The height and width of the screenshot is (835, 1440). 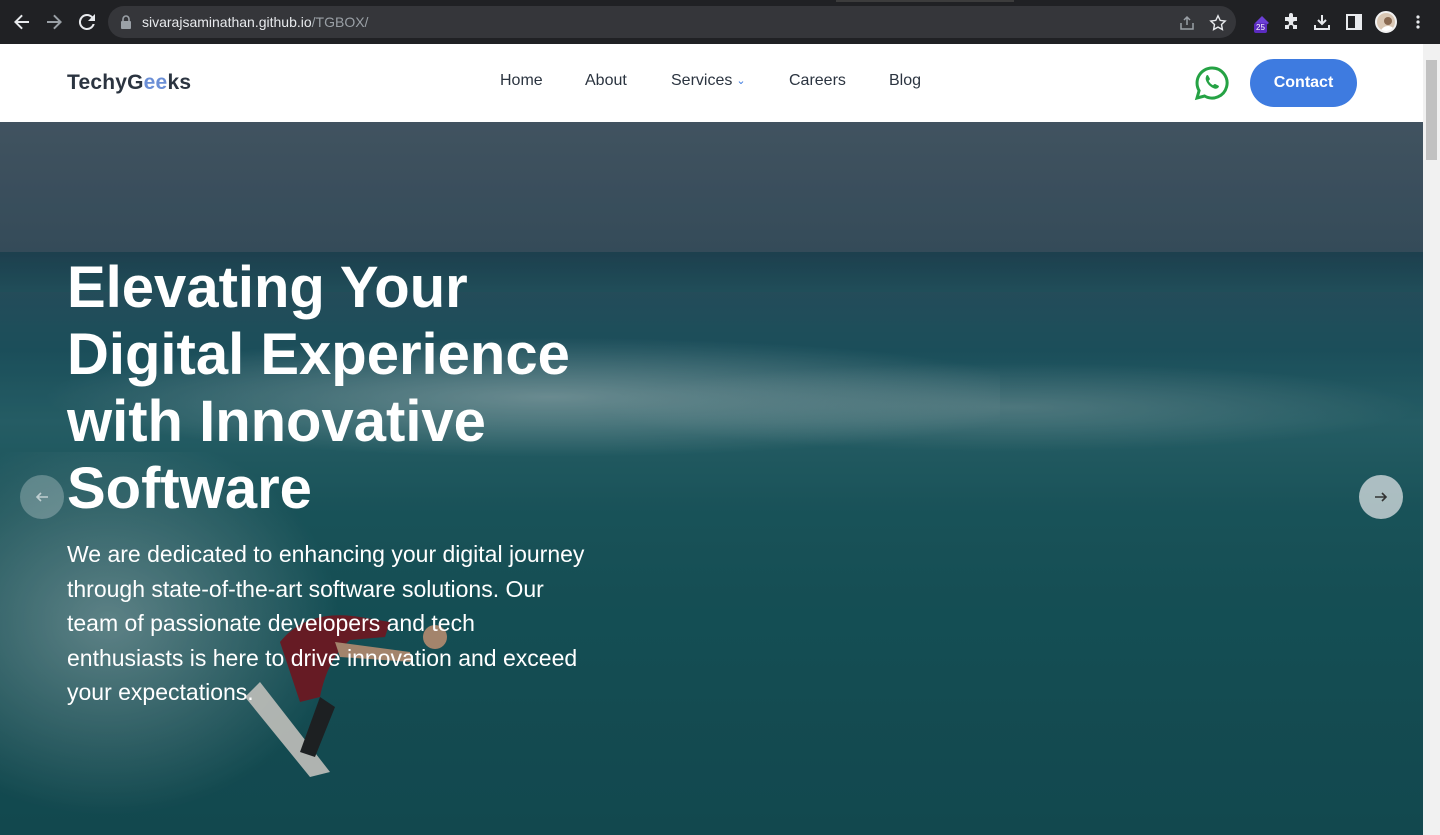 I want to click on scrollbar-thumb, so click(x=1431, y=110).